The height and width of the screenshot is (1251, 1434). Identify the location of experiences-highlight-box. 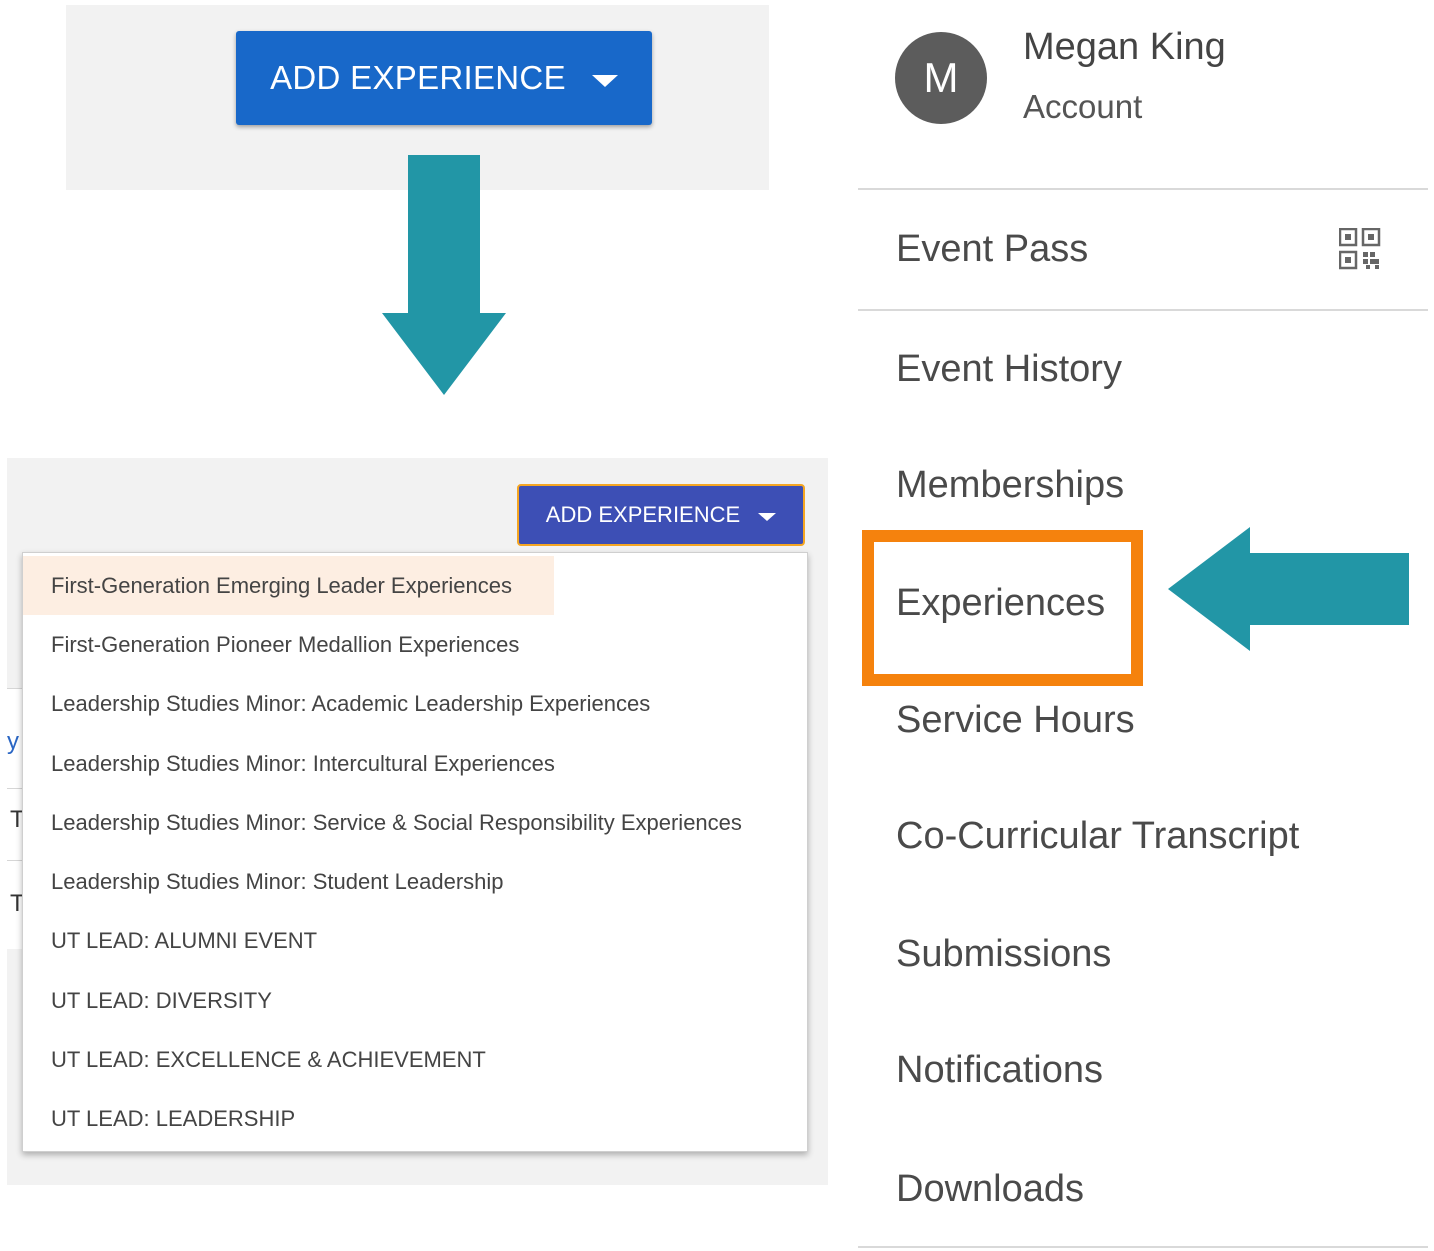
(1002, 608).